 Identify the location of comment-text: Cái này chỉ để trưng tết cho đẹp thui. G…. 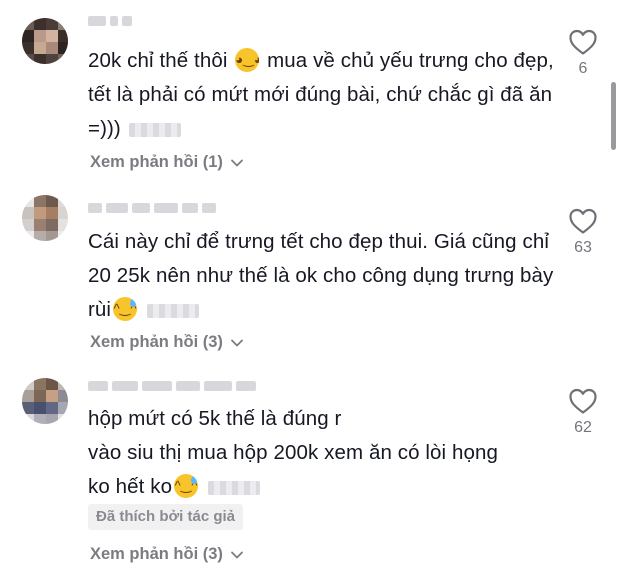
(321, 275).